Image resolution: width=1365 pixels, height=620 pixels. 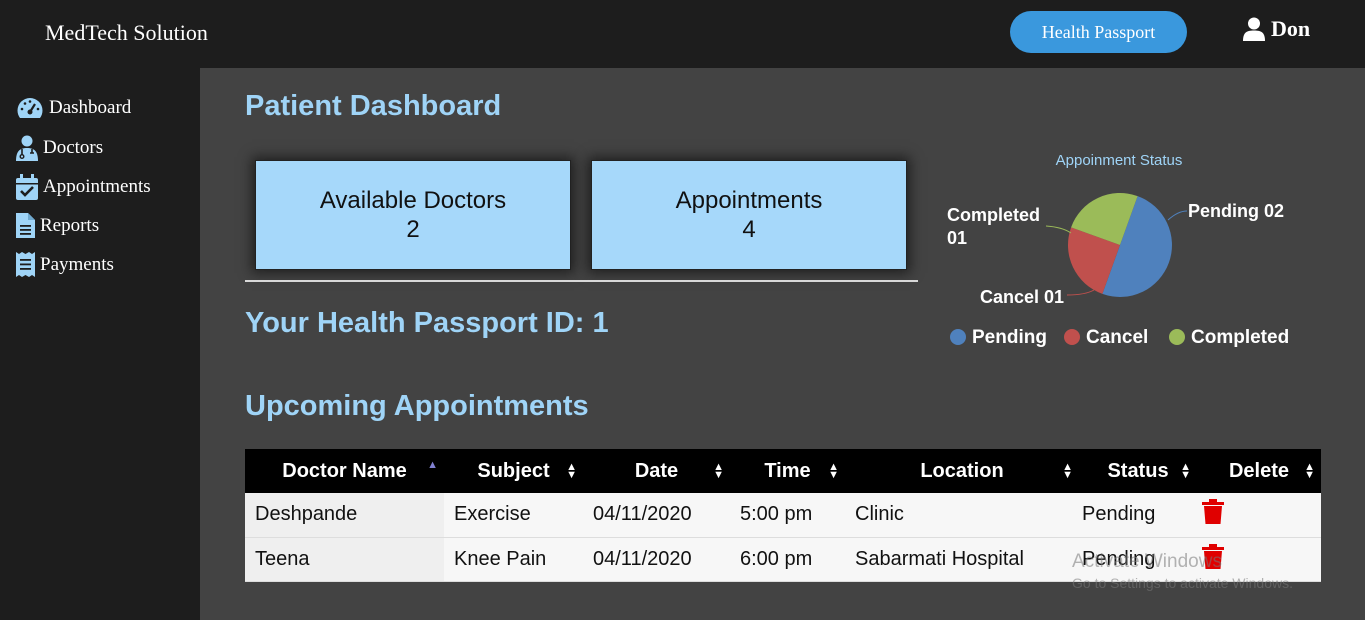 I want to click on divider, so click(x=581, y=281).